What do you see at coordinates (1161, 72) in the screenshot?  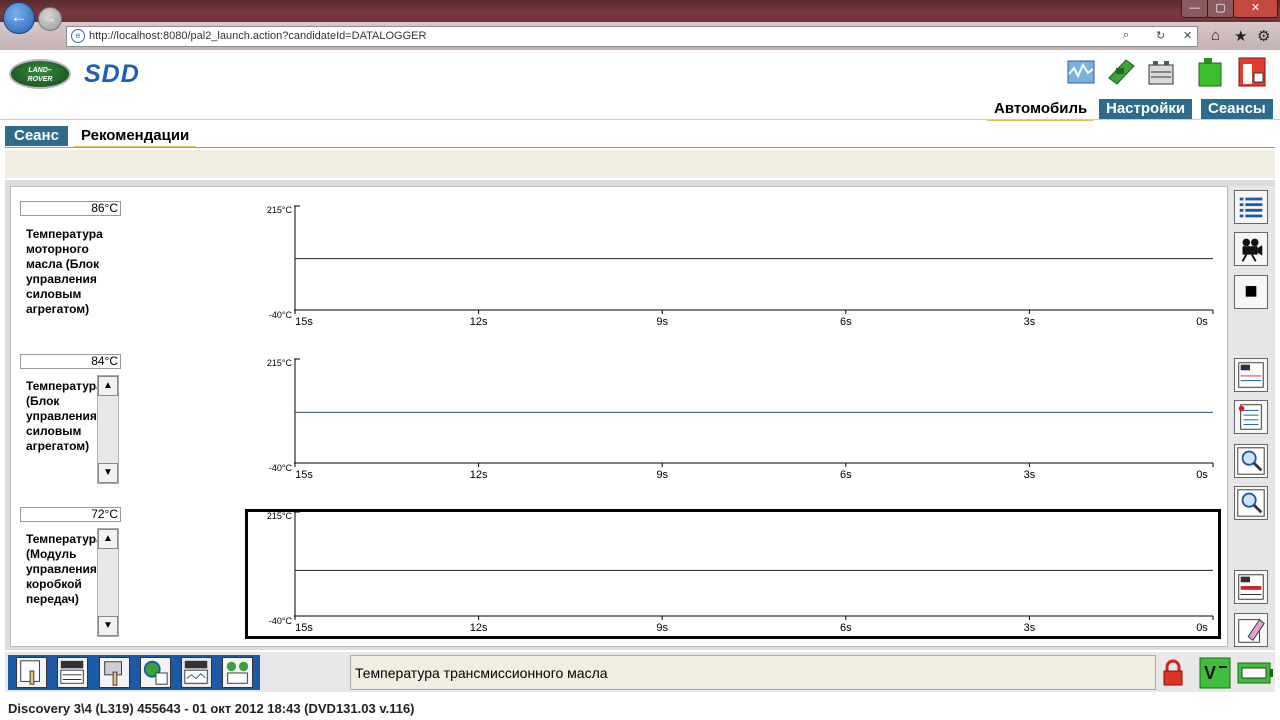 I see `battery-icon` at bounding box center [1161, 72].